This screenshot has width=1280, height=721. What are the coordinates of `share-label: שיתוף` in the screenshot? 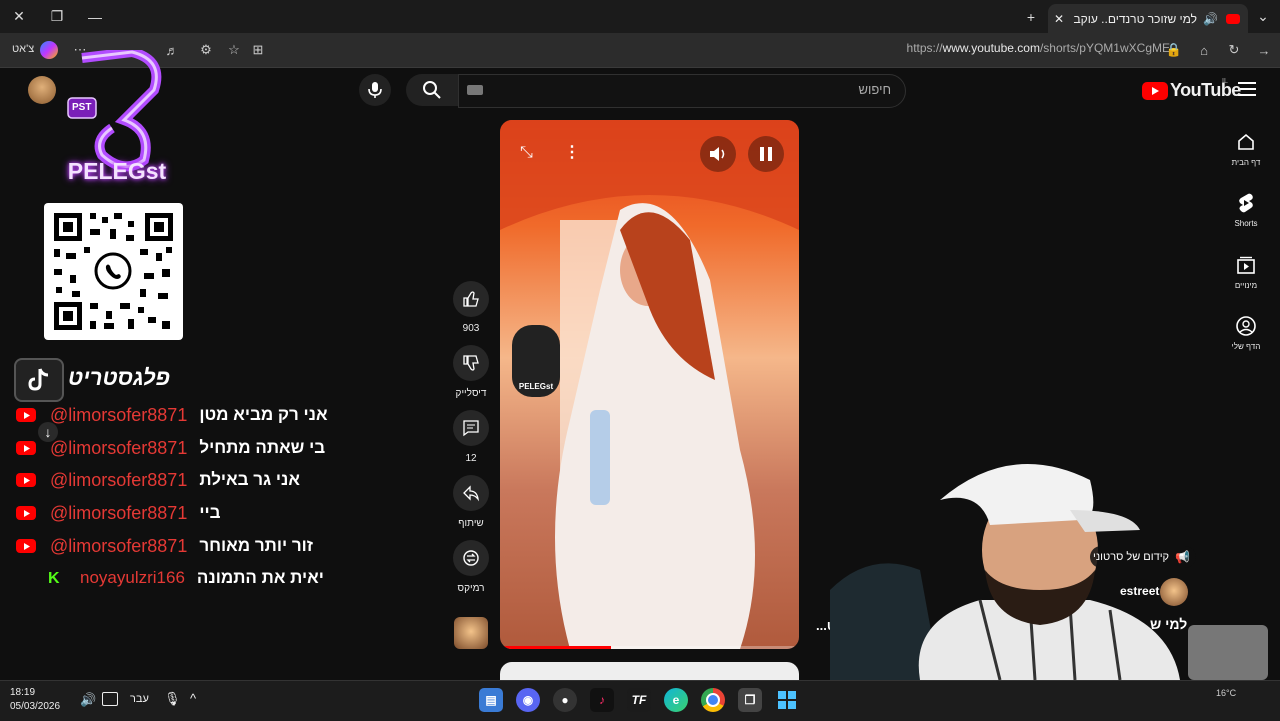 It's located at (471, 523).